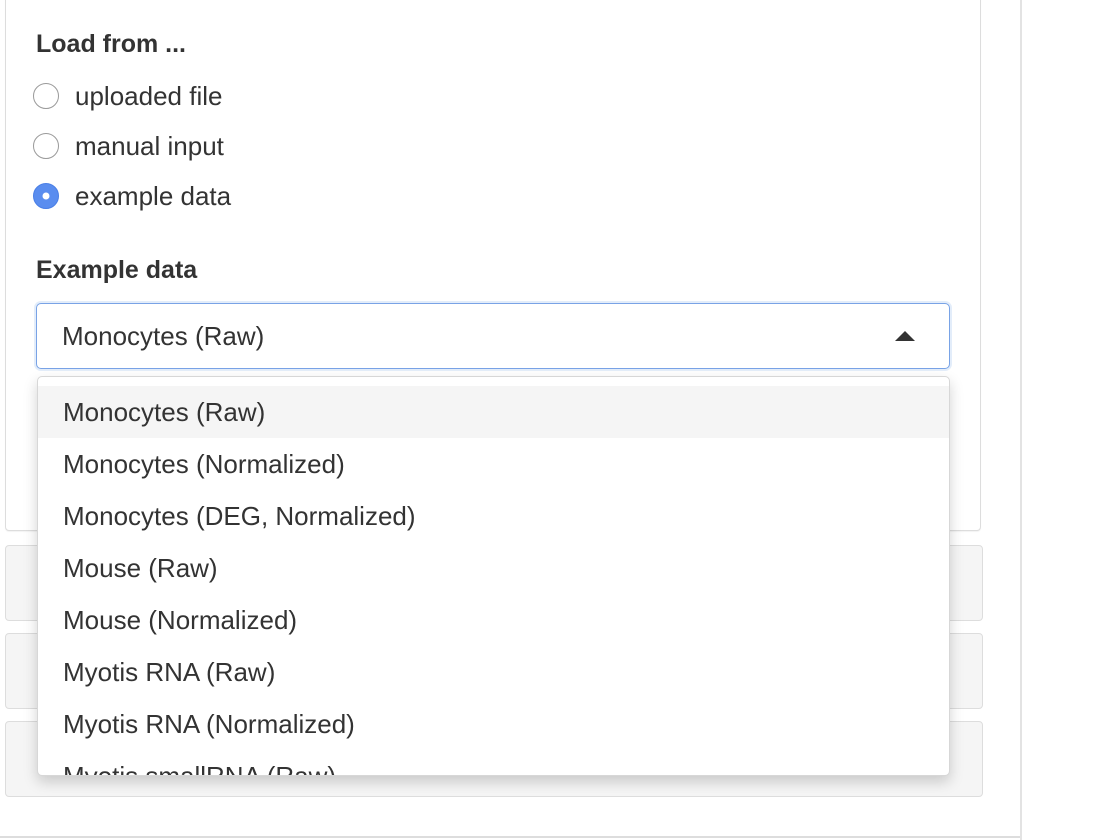 This screenshot has height=840, width=1110. I want to click on dropdown-option: Monocytes (Raw), so click(493, 412).